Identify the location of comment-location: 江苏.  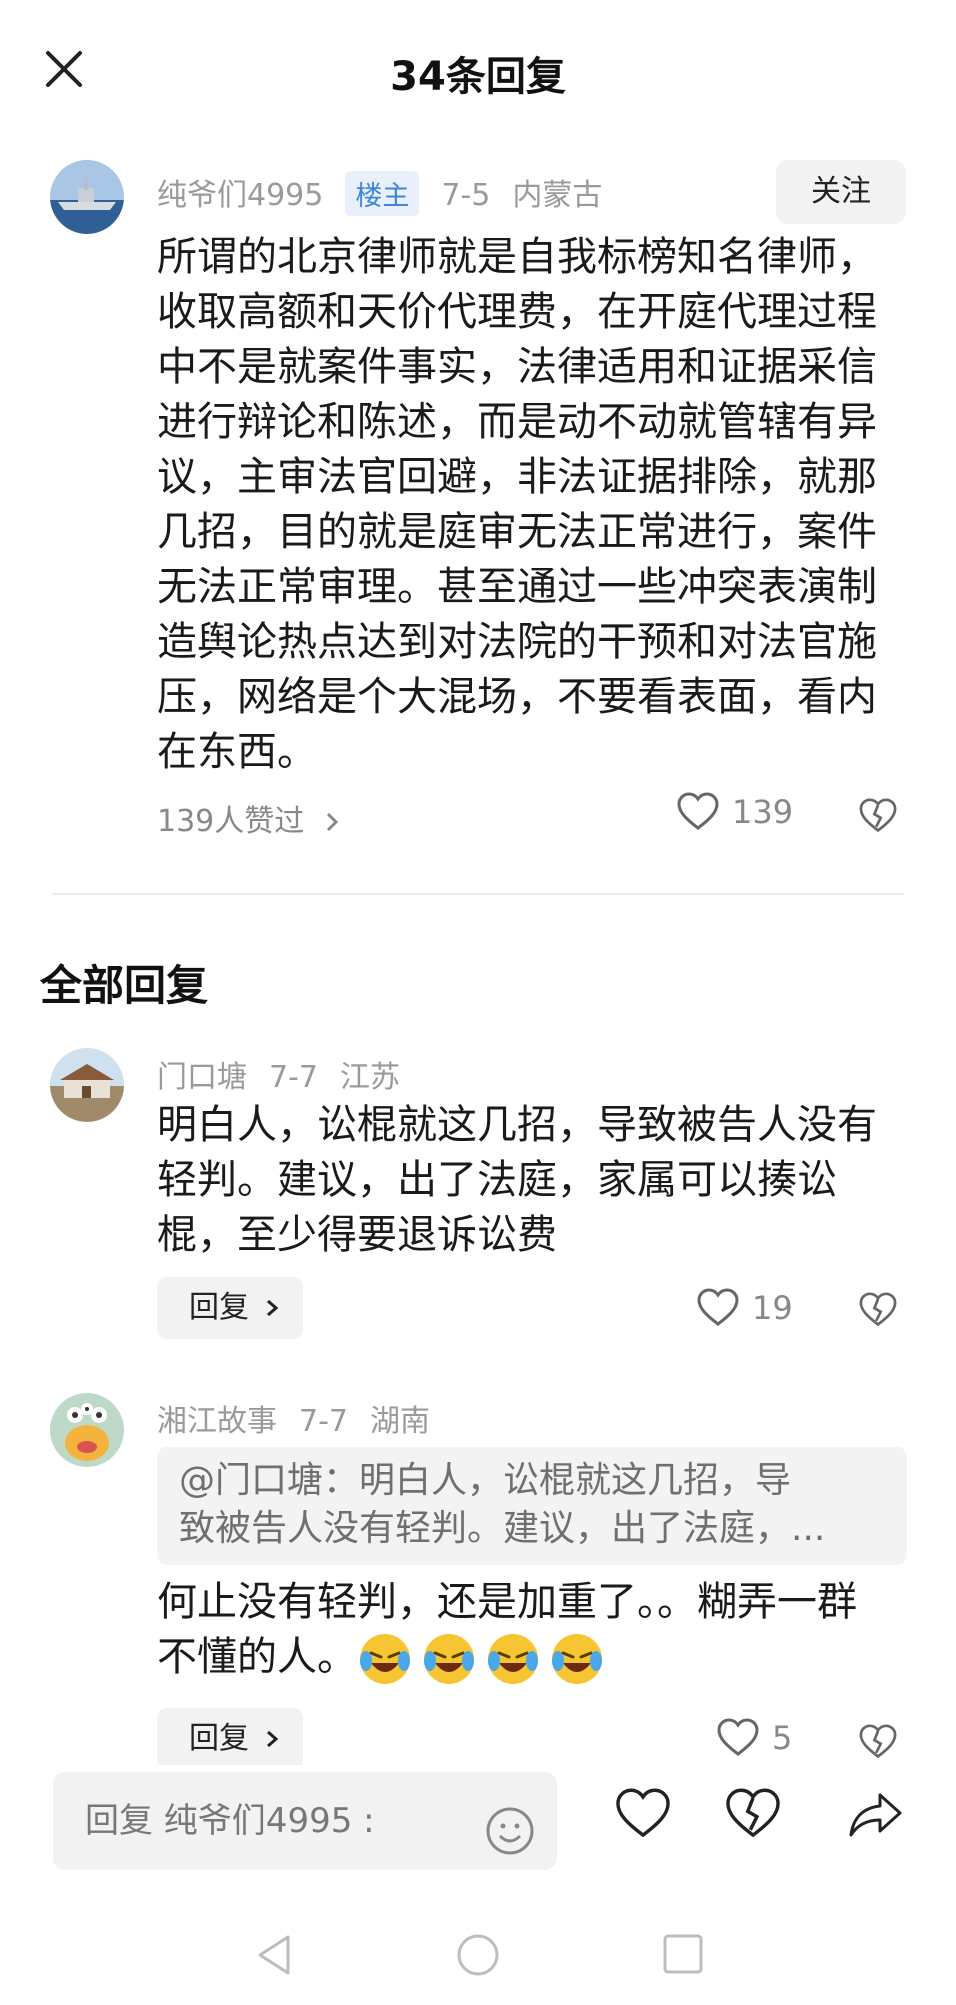
(370, 1077).